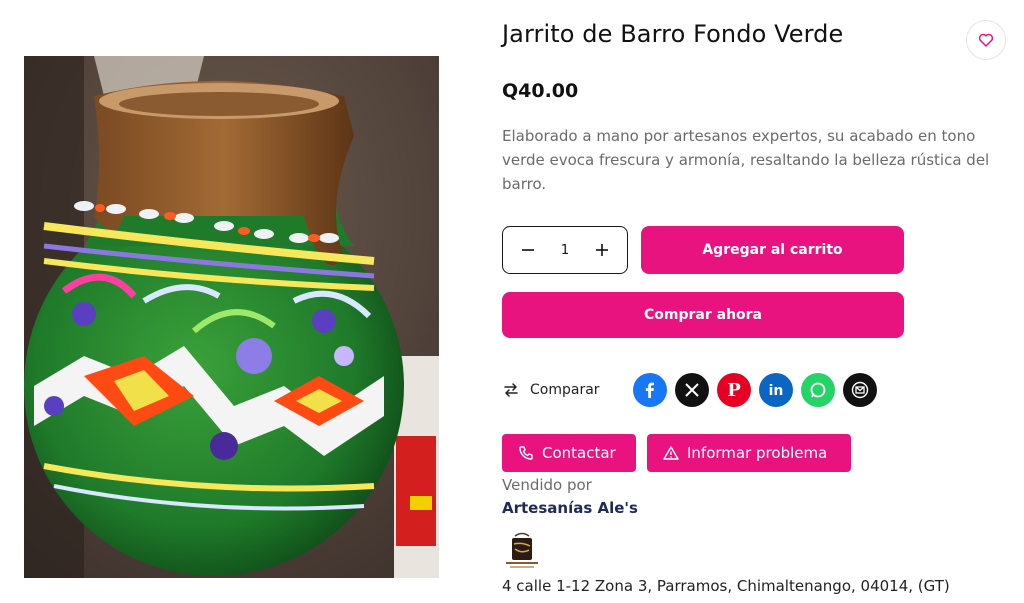 This screenshot has height=603, width=1024. Describe the element at coordinates (673, 34) in the screenshot. I see `product-title: Jarrito de Barro Fondo Verde` at that location.